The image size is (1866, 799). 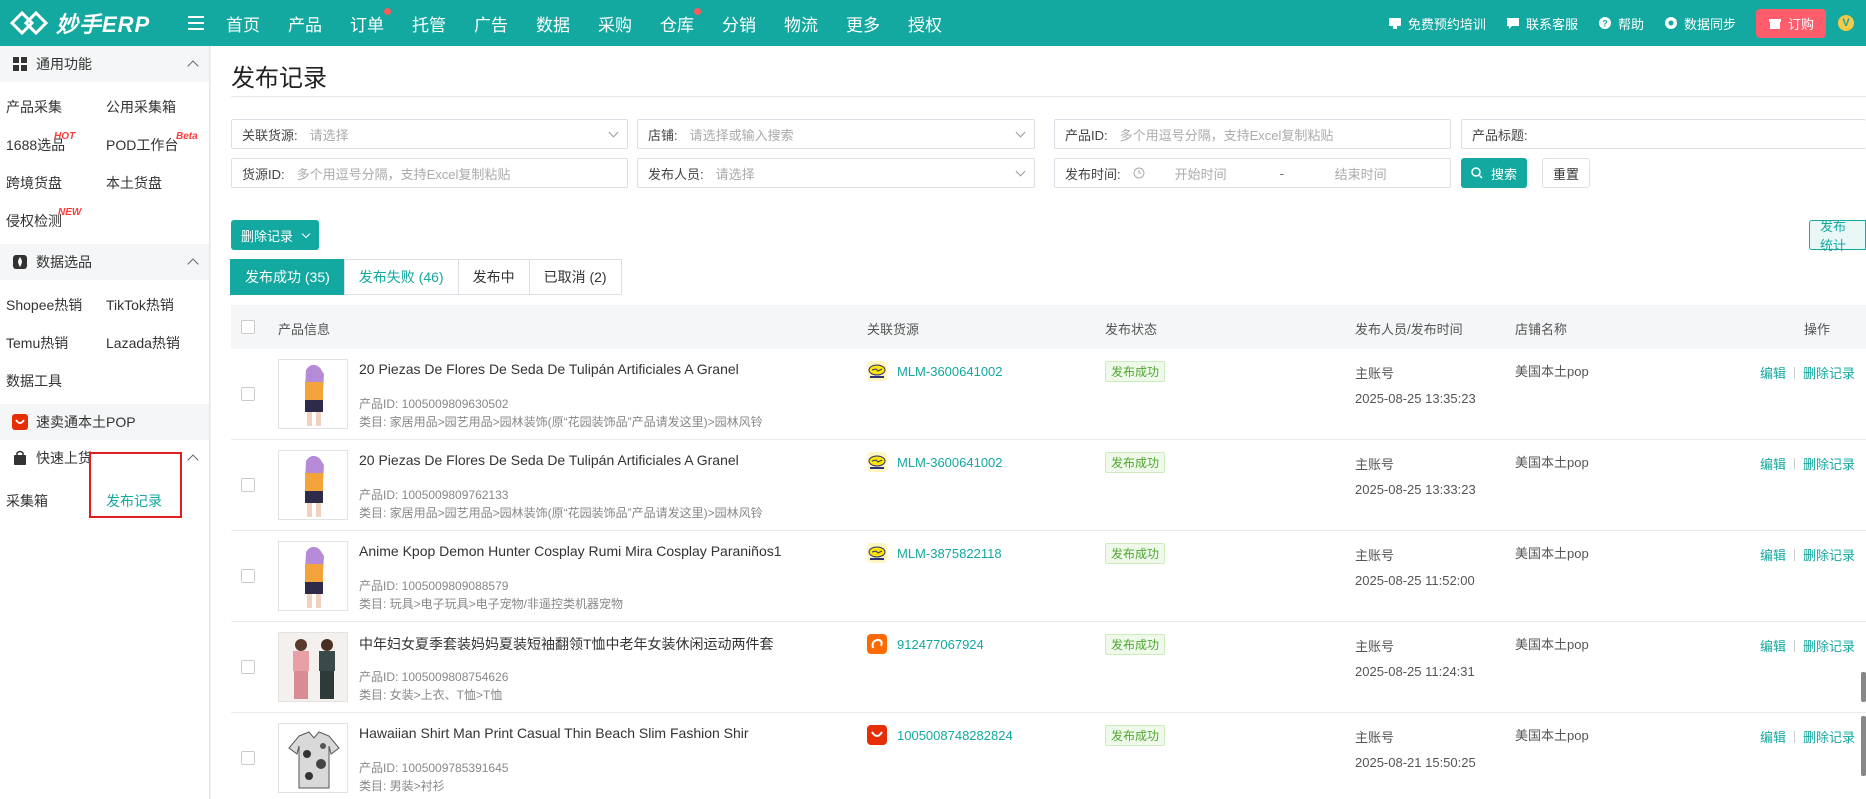 I want to click on sidebar-item: Shopee热销, so click(x=56, y=305).